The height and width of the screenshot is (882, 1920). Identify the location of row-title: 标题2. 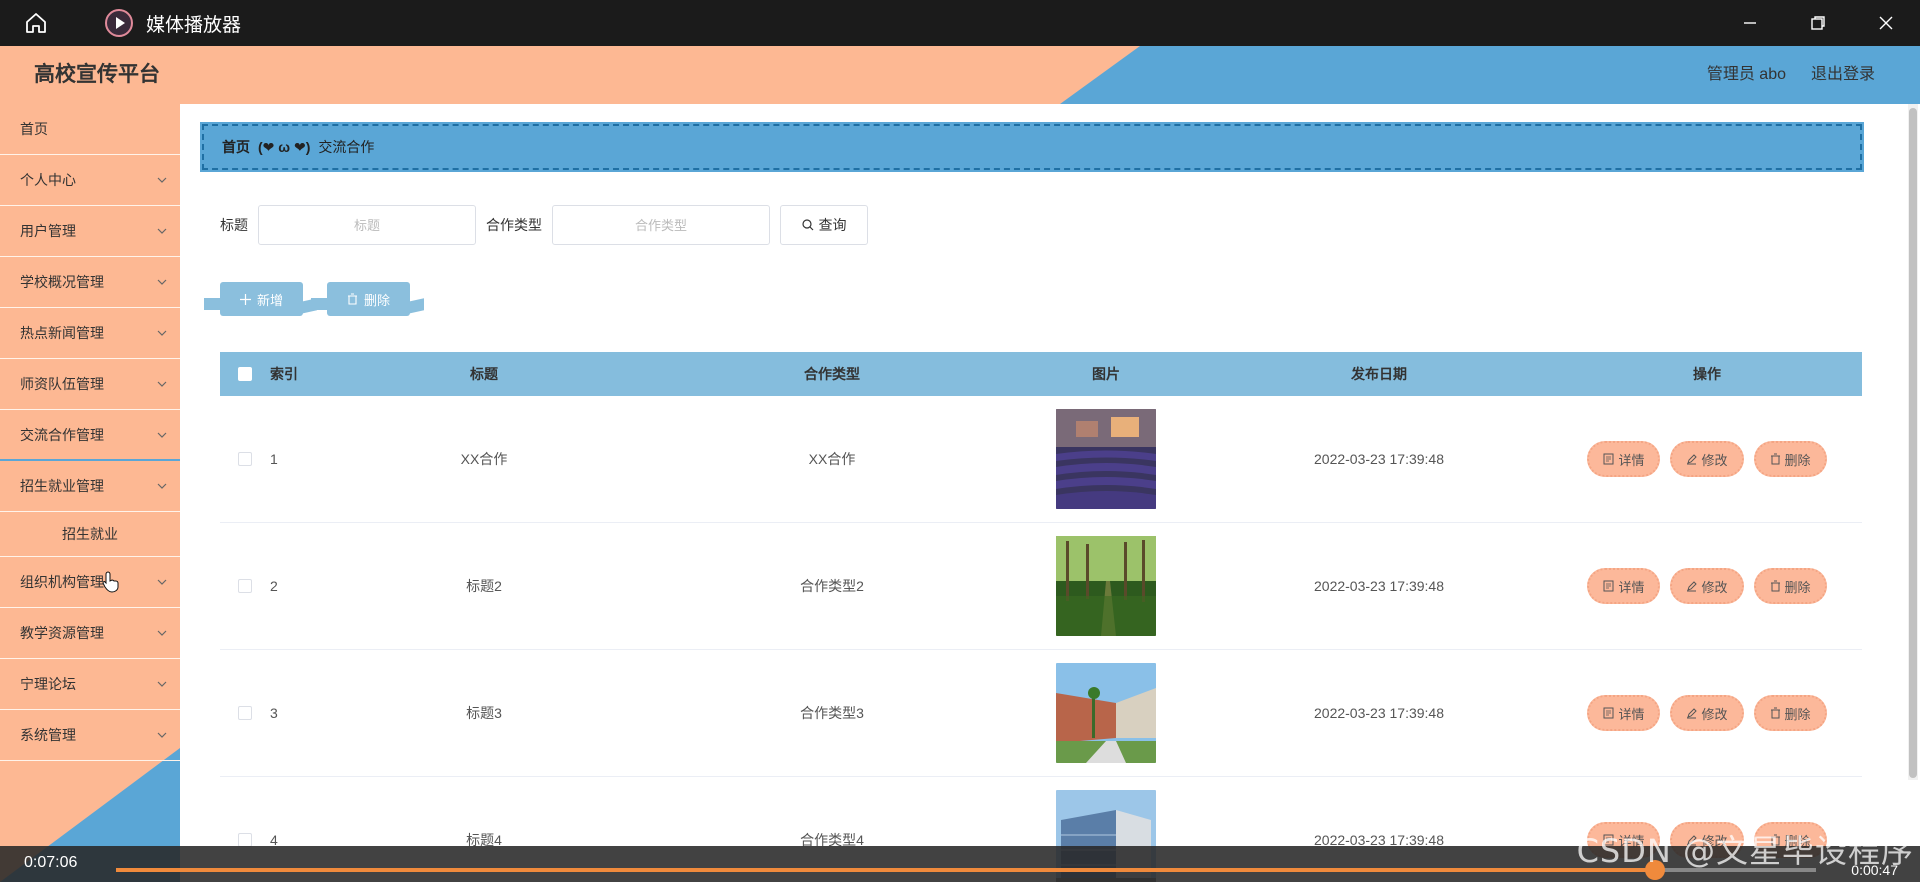
(484, 586).